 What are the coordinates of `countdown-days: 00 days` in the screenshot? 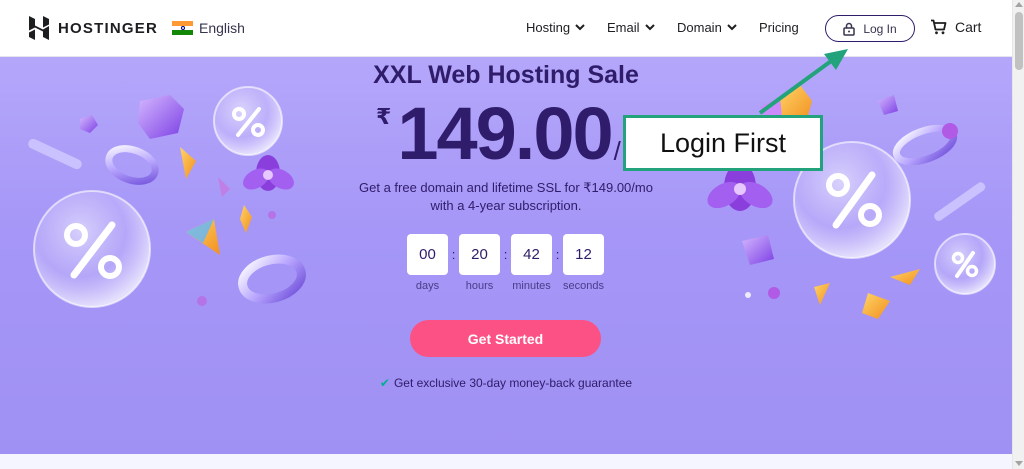 It's located at (427, 263).